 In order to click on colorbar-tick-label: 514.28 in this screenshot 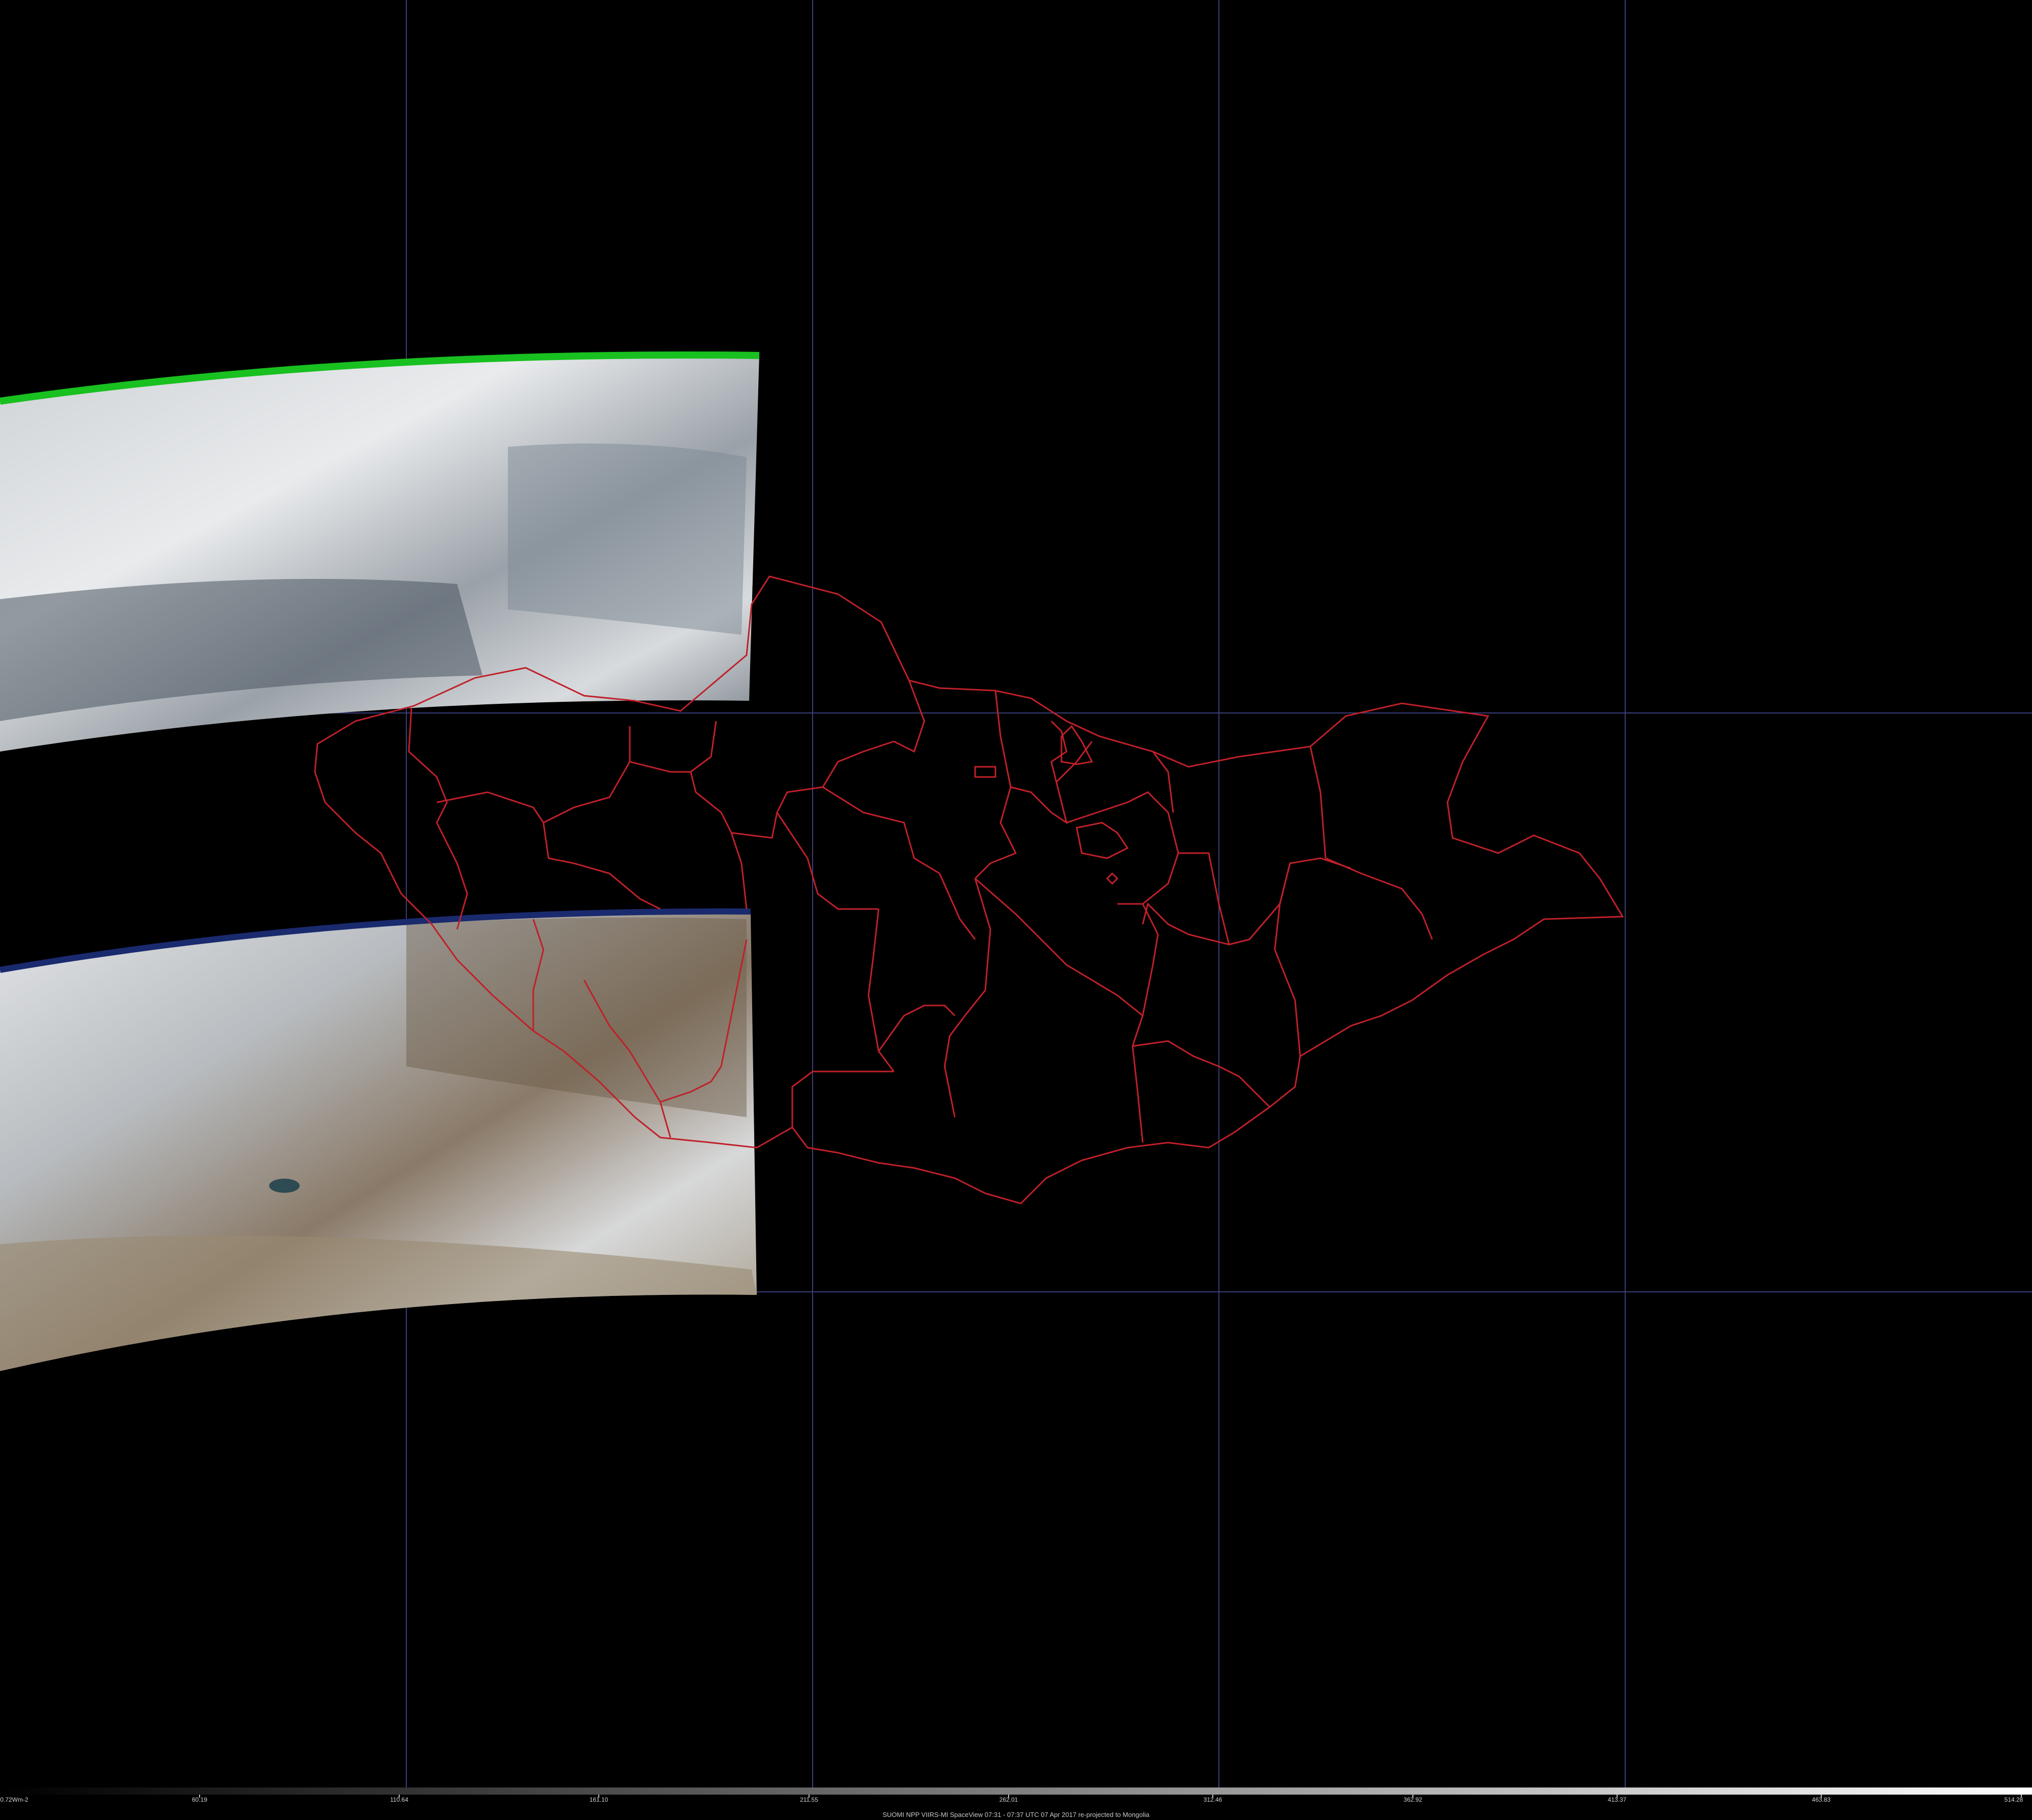, I will do `click(2013, 1800)`.